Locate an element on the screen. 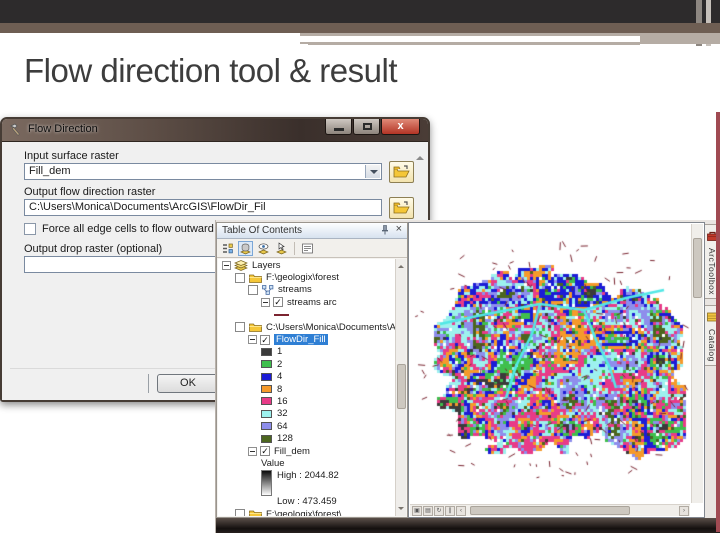 This screenshot has width=720, height=540. tree-item-label: FlowDir_Fill is located at coordinates (301, 340).